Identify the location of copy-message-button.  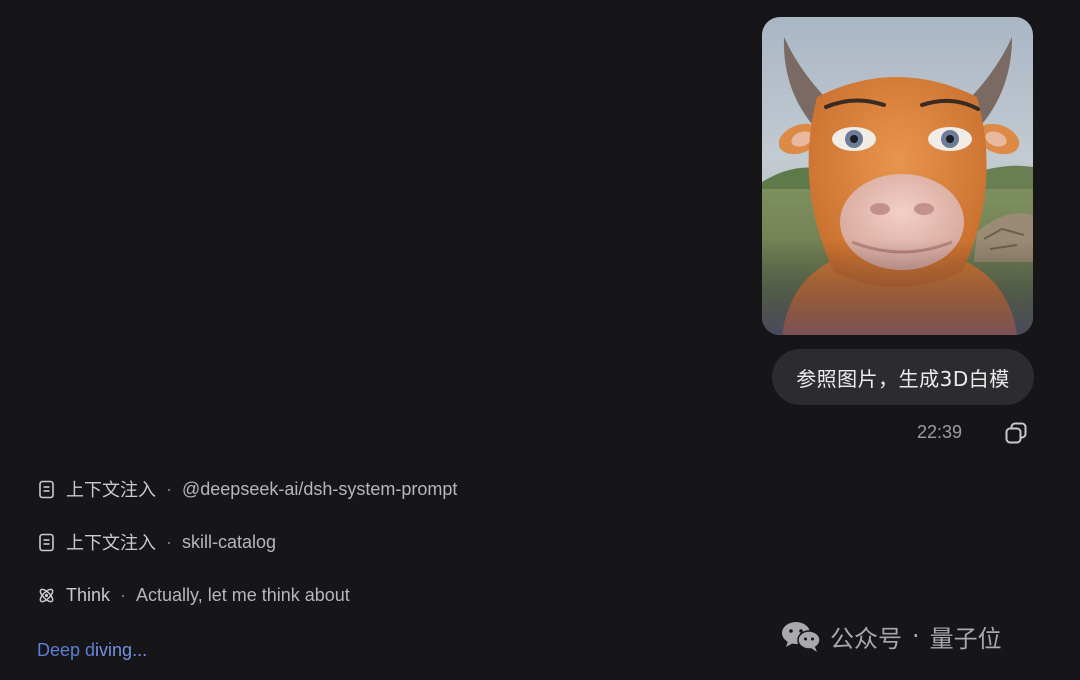
(1016, 433).